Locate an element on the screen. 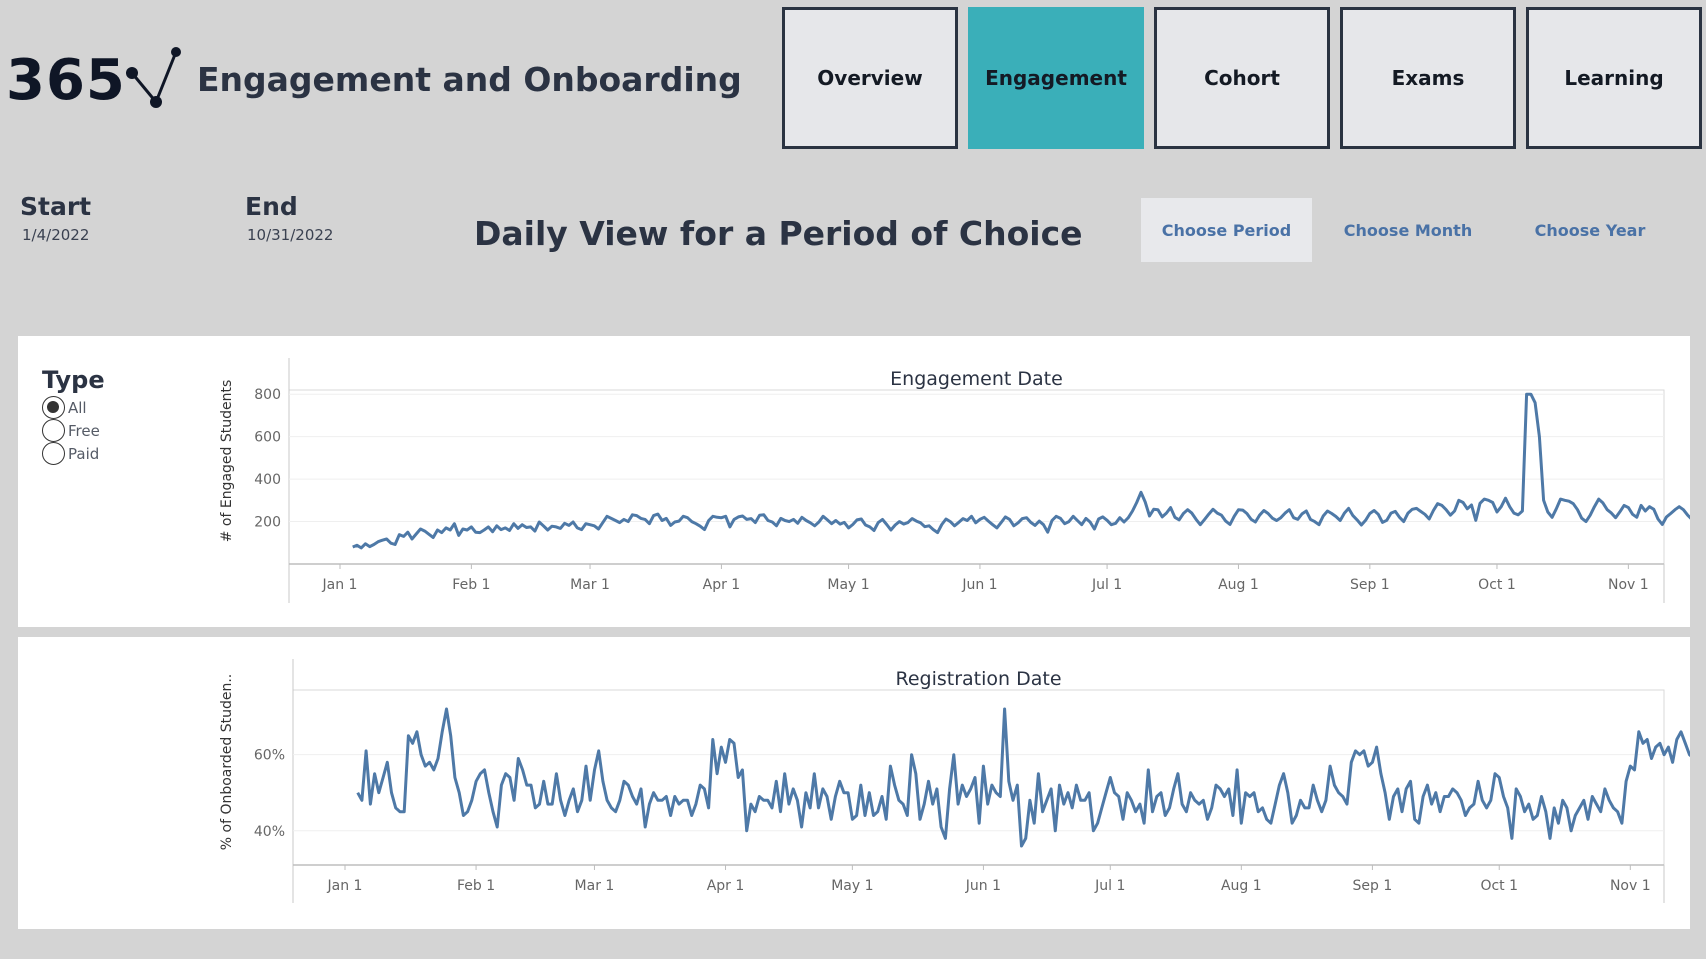 The width and height of the screenshot is (1706, 959). type-option-label: All is located at coordinates (77, 407).